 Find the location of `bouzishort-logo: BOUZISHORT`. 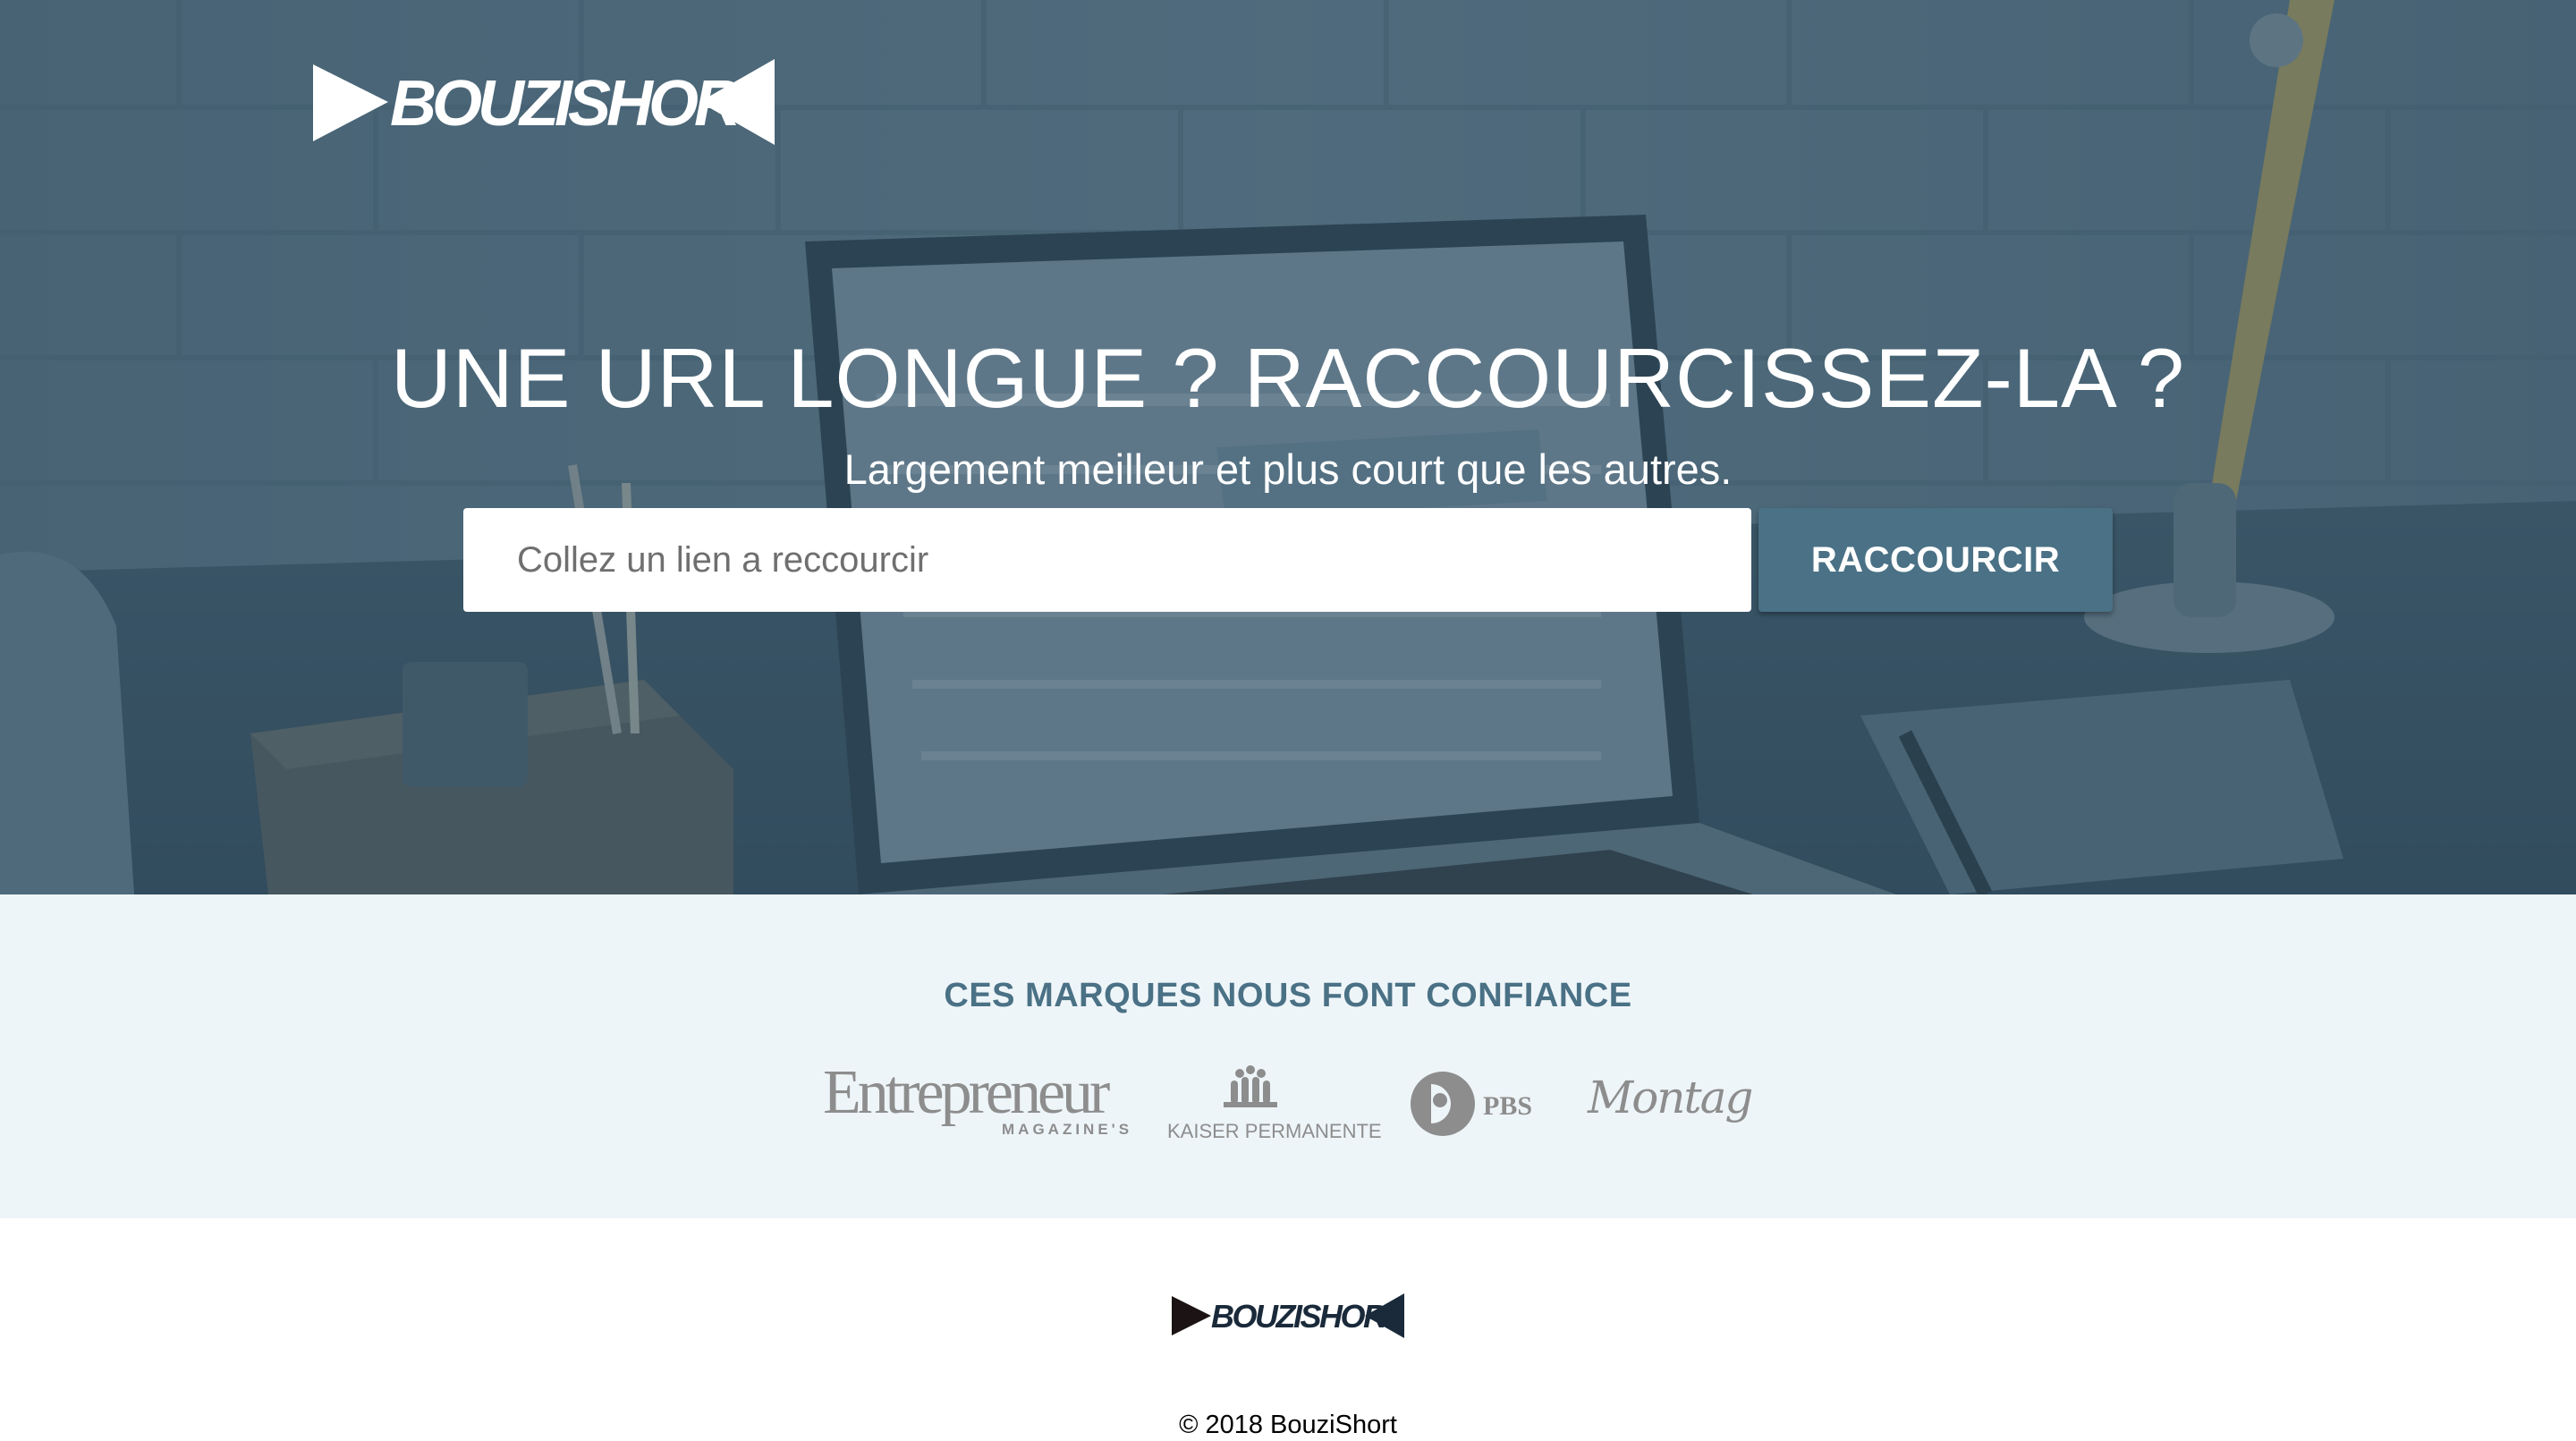

bouzishort-logo: BOUZISHORT is located at coordinates (544, 102).